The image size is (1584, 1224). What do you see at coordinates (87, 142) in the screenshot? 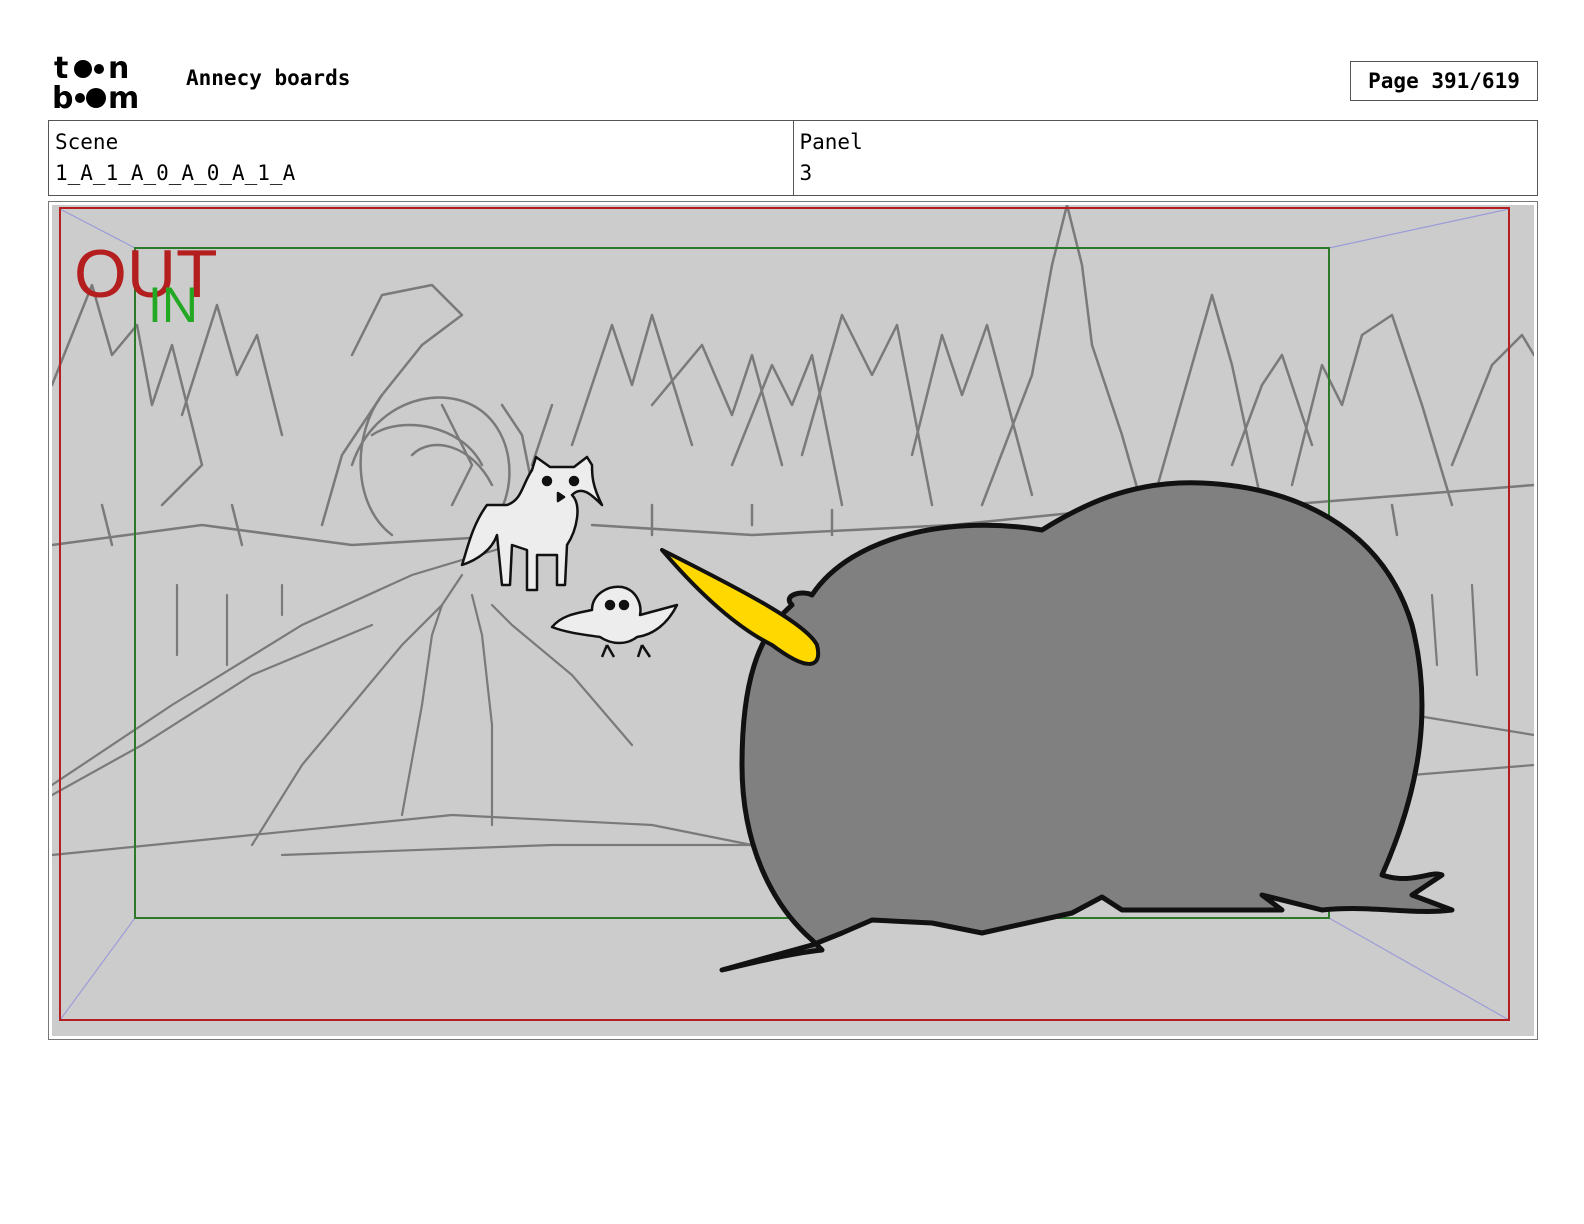
I see `scene-label: Scene` at bounding box center [87, 142].